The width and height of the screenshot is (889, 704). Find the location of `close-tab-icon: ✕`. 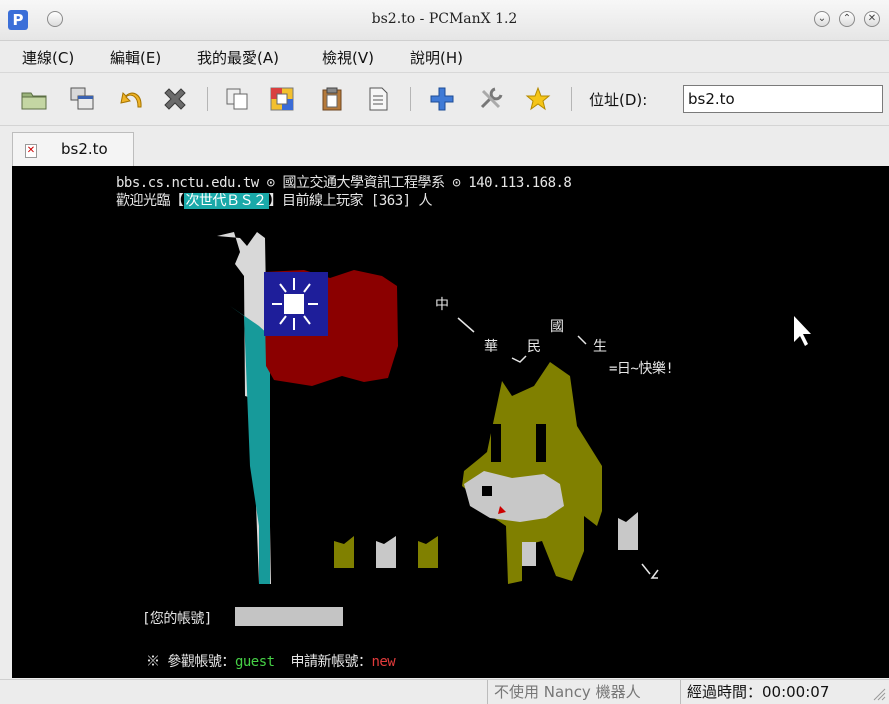

close-tab-icon: ✕ is located at coordinates (31, 151).